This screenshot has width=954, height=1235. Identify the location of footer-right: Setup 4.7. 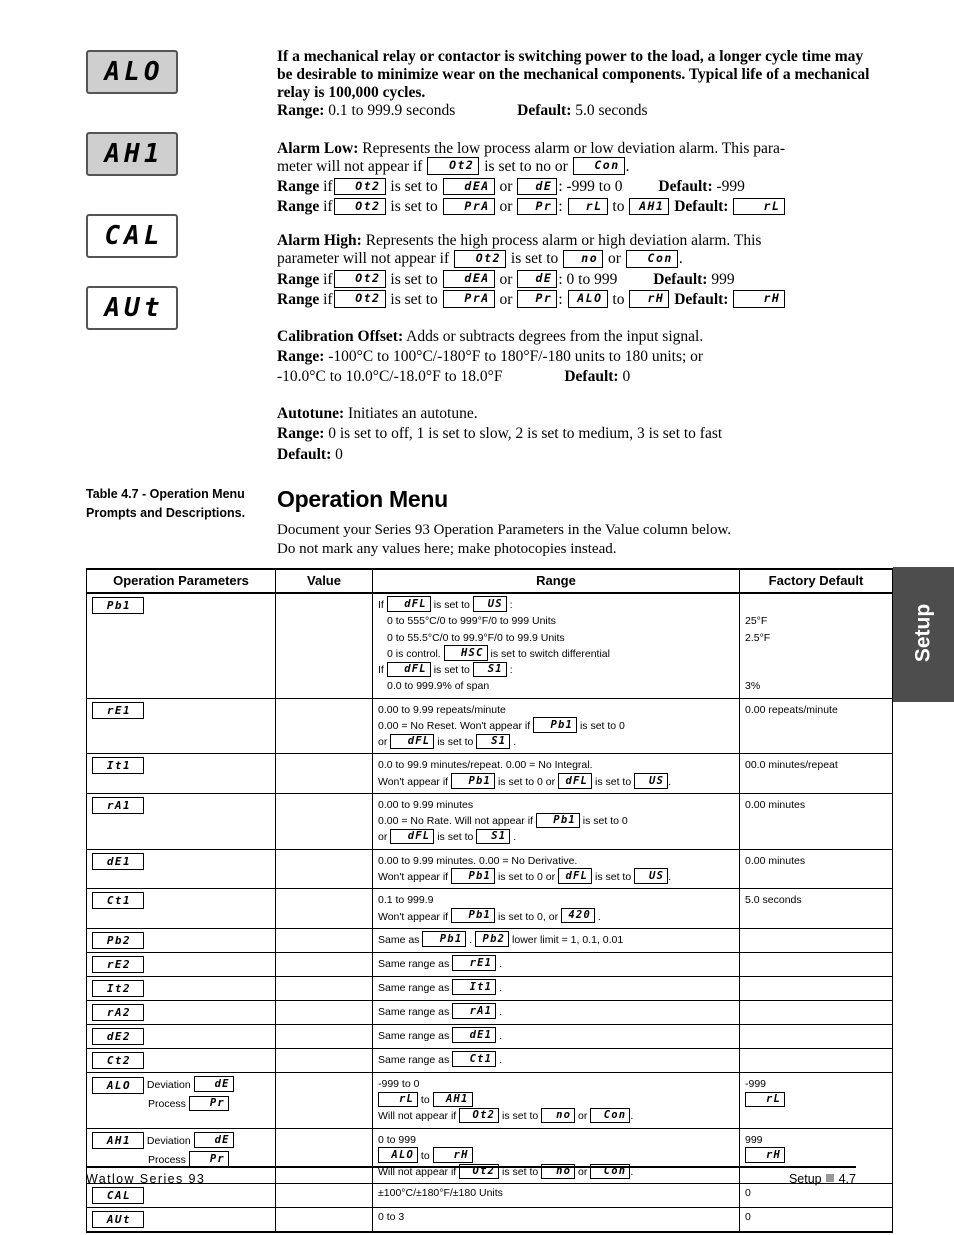
(822, 1179).